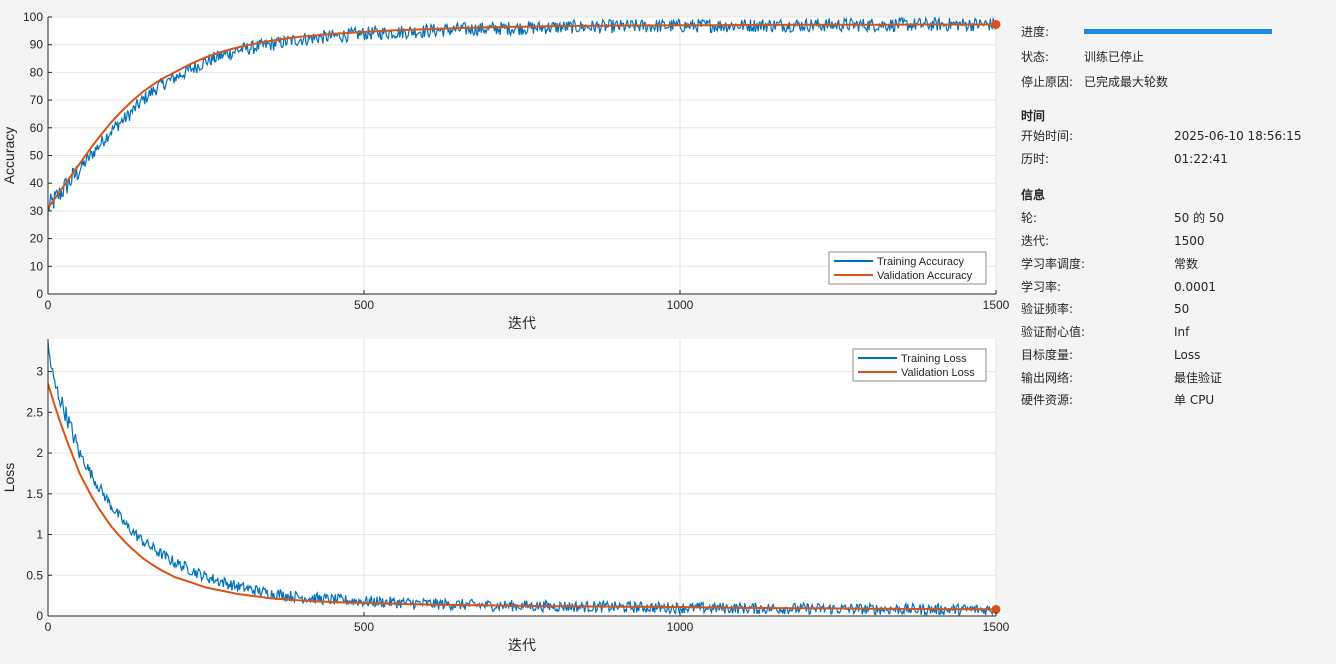  What do you see at coordinates (1035, 57) in the screenshot?
I see `status-label: 状态:` at bounding box center [1035, 57].